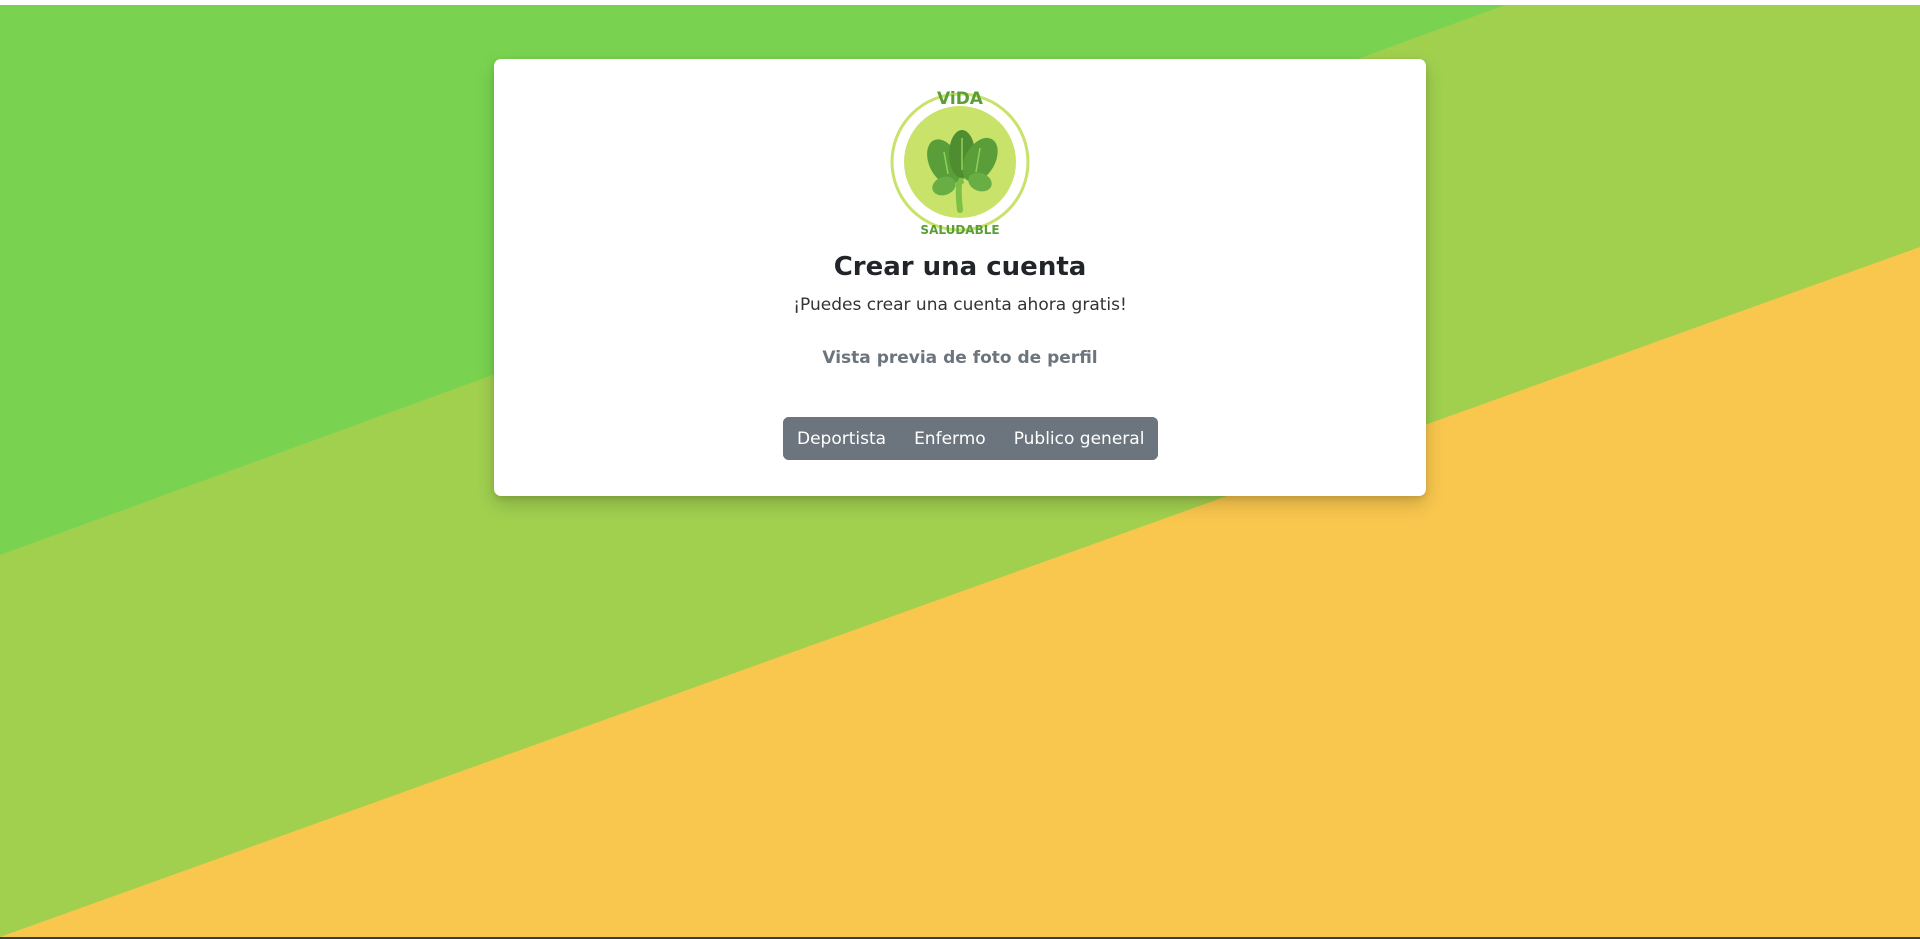 The image size is (1920, 939). What do you see at coordinates (960, 99) in the screenshot?
I see `logo-top-text: ViDA` at bounding box center [960, 99].